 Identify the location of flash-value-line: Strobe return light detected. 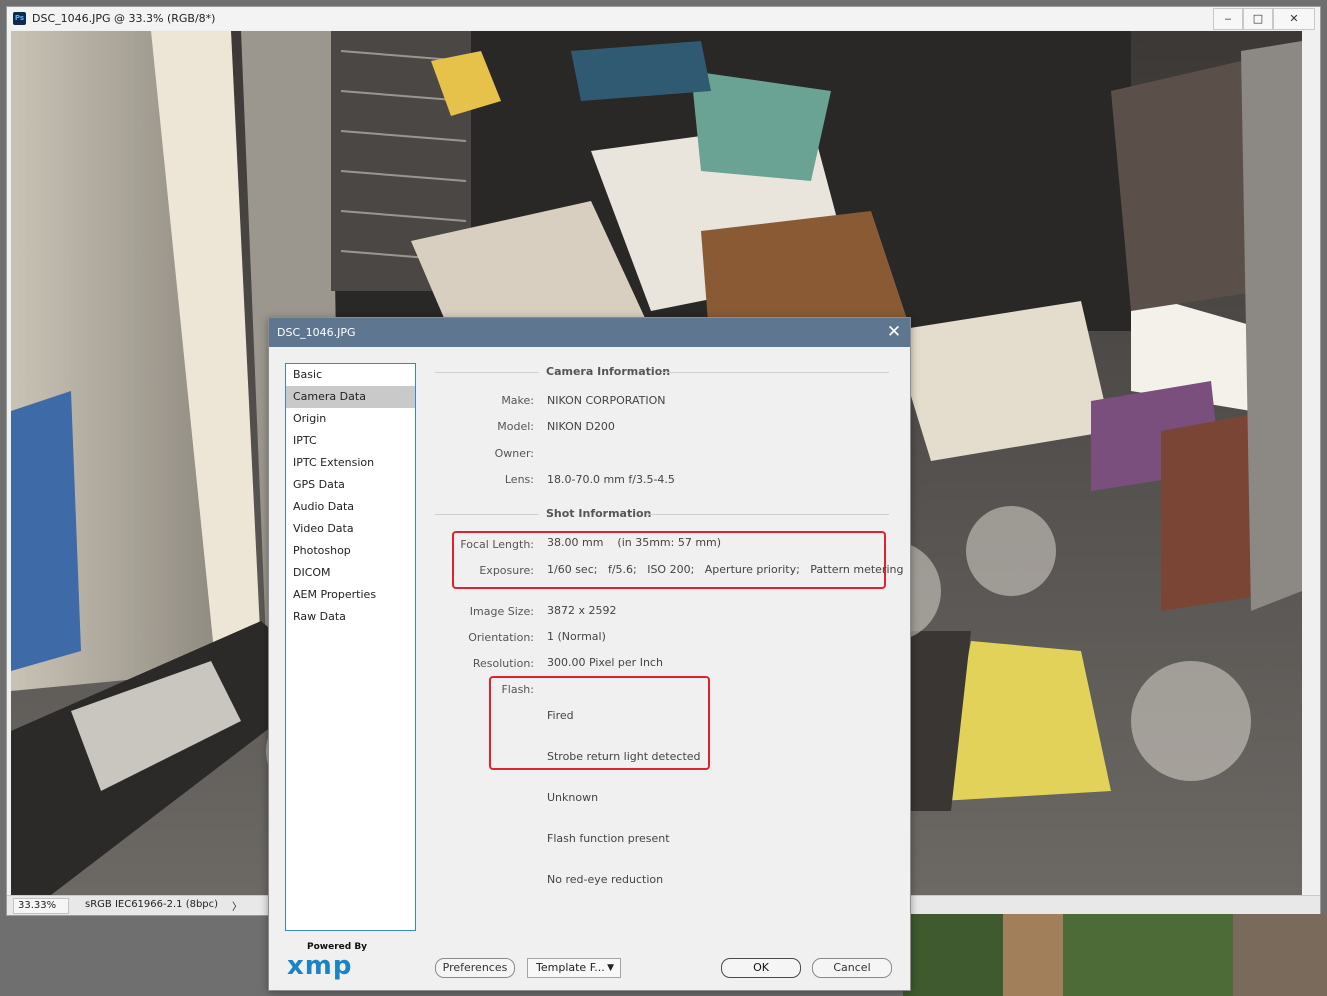
(624, 756).